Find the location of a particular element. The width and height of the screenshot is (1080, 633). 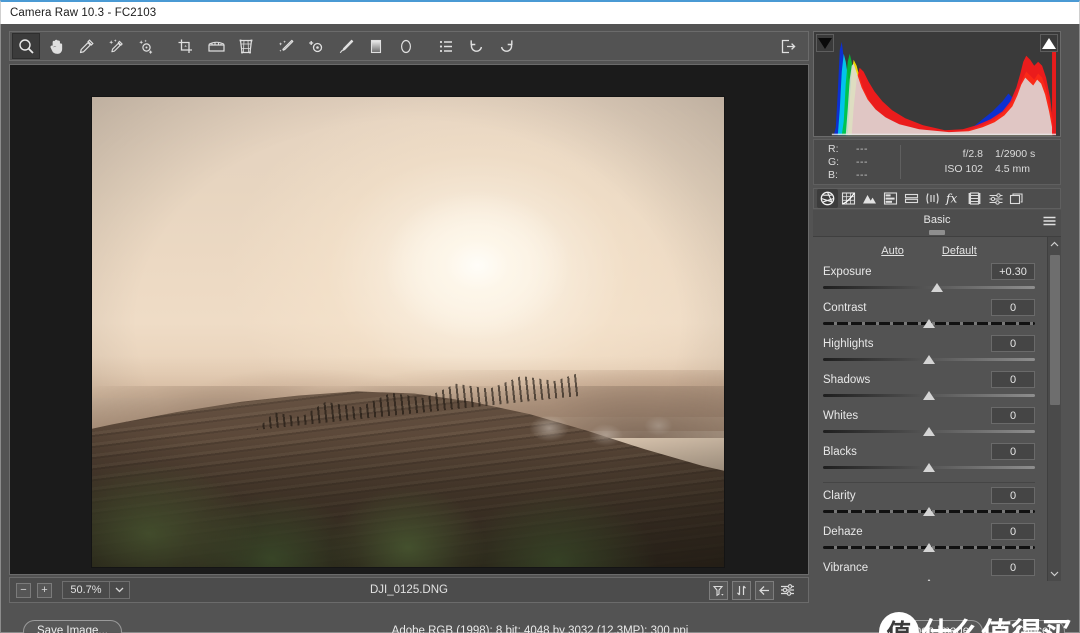

tab-split-toning is located at coordinates (911, 198).